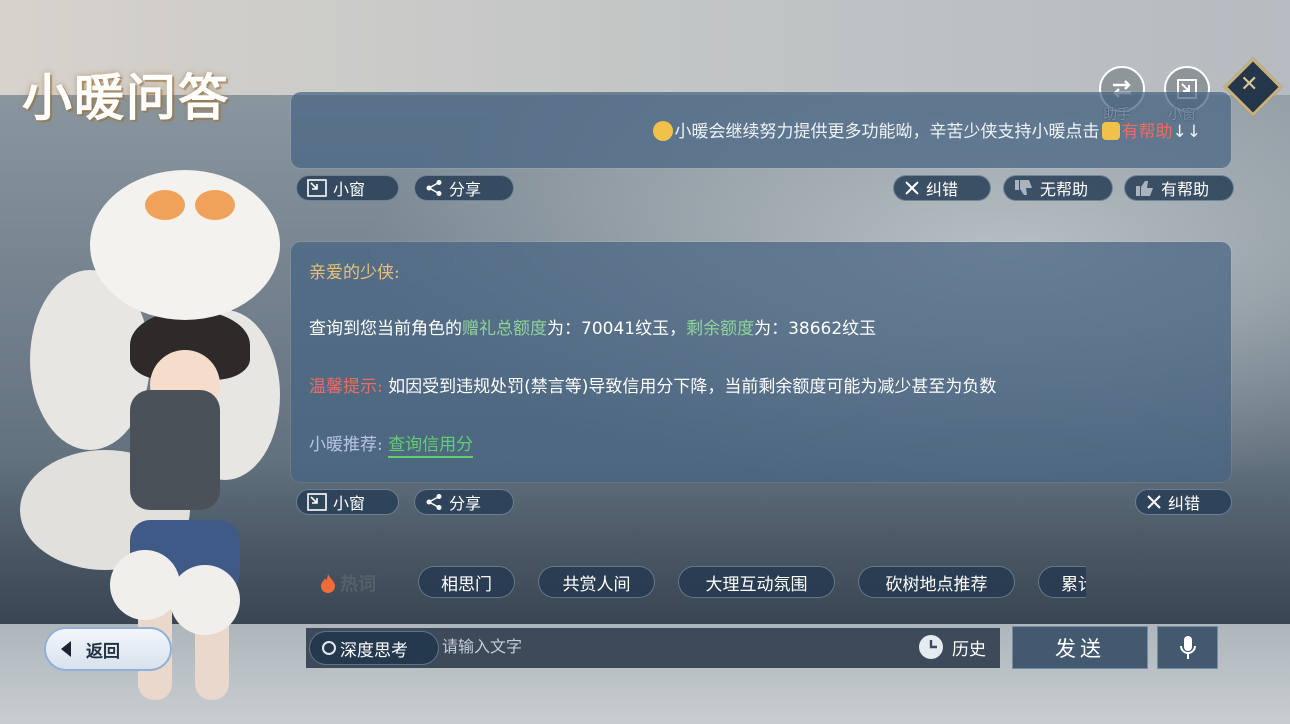 The width and height of the screenshot is (1290, 724). What do you see at coordinates (720, 329) in the screenshot?
I see `remaining-quota-label: 剩余额度` at bounding box center [720, 329].